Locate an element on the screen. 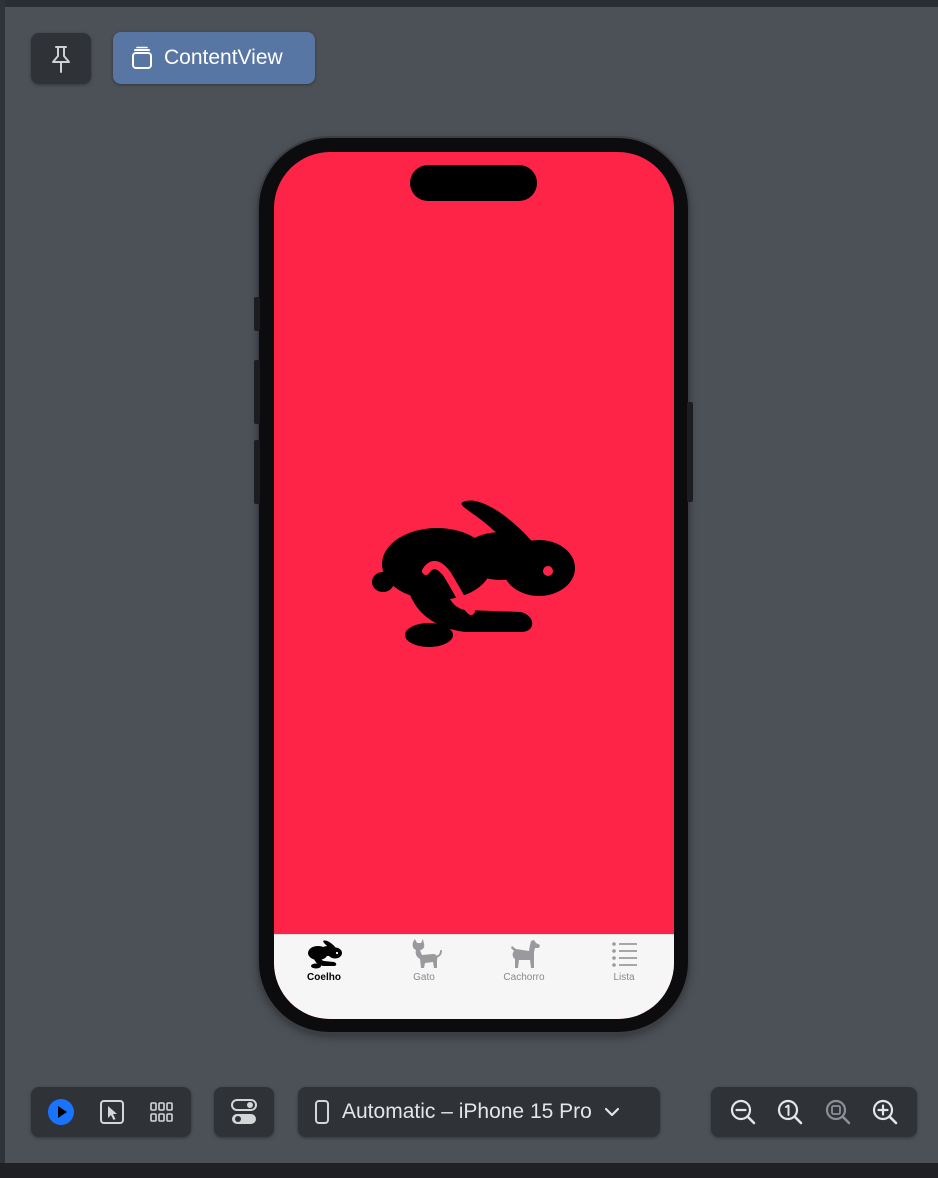 The width and height of the screenshot is (938, 1178). pin-icon is located at coordinates (61, 59).